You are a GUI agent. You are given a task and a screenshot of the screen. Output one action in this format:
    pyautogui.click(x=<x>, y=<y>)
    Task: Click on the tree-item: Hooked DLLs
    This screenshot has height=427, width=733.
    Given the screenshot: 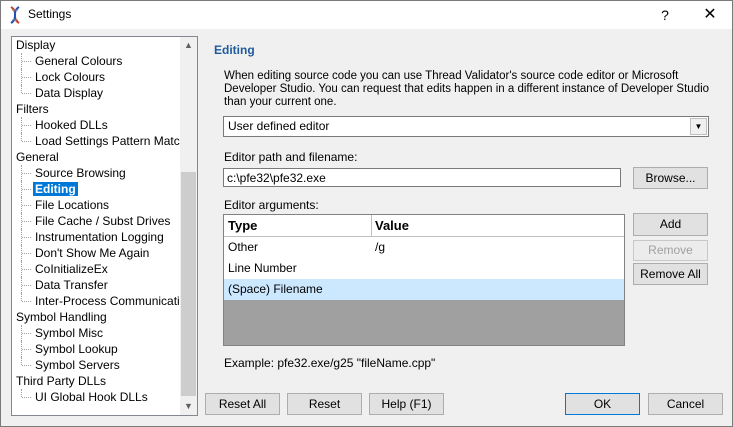 What is the action you would take?
    pyautogui.click(x=96, y=125)
    